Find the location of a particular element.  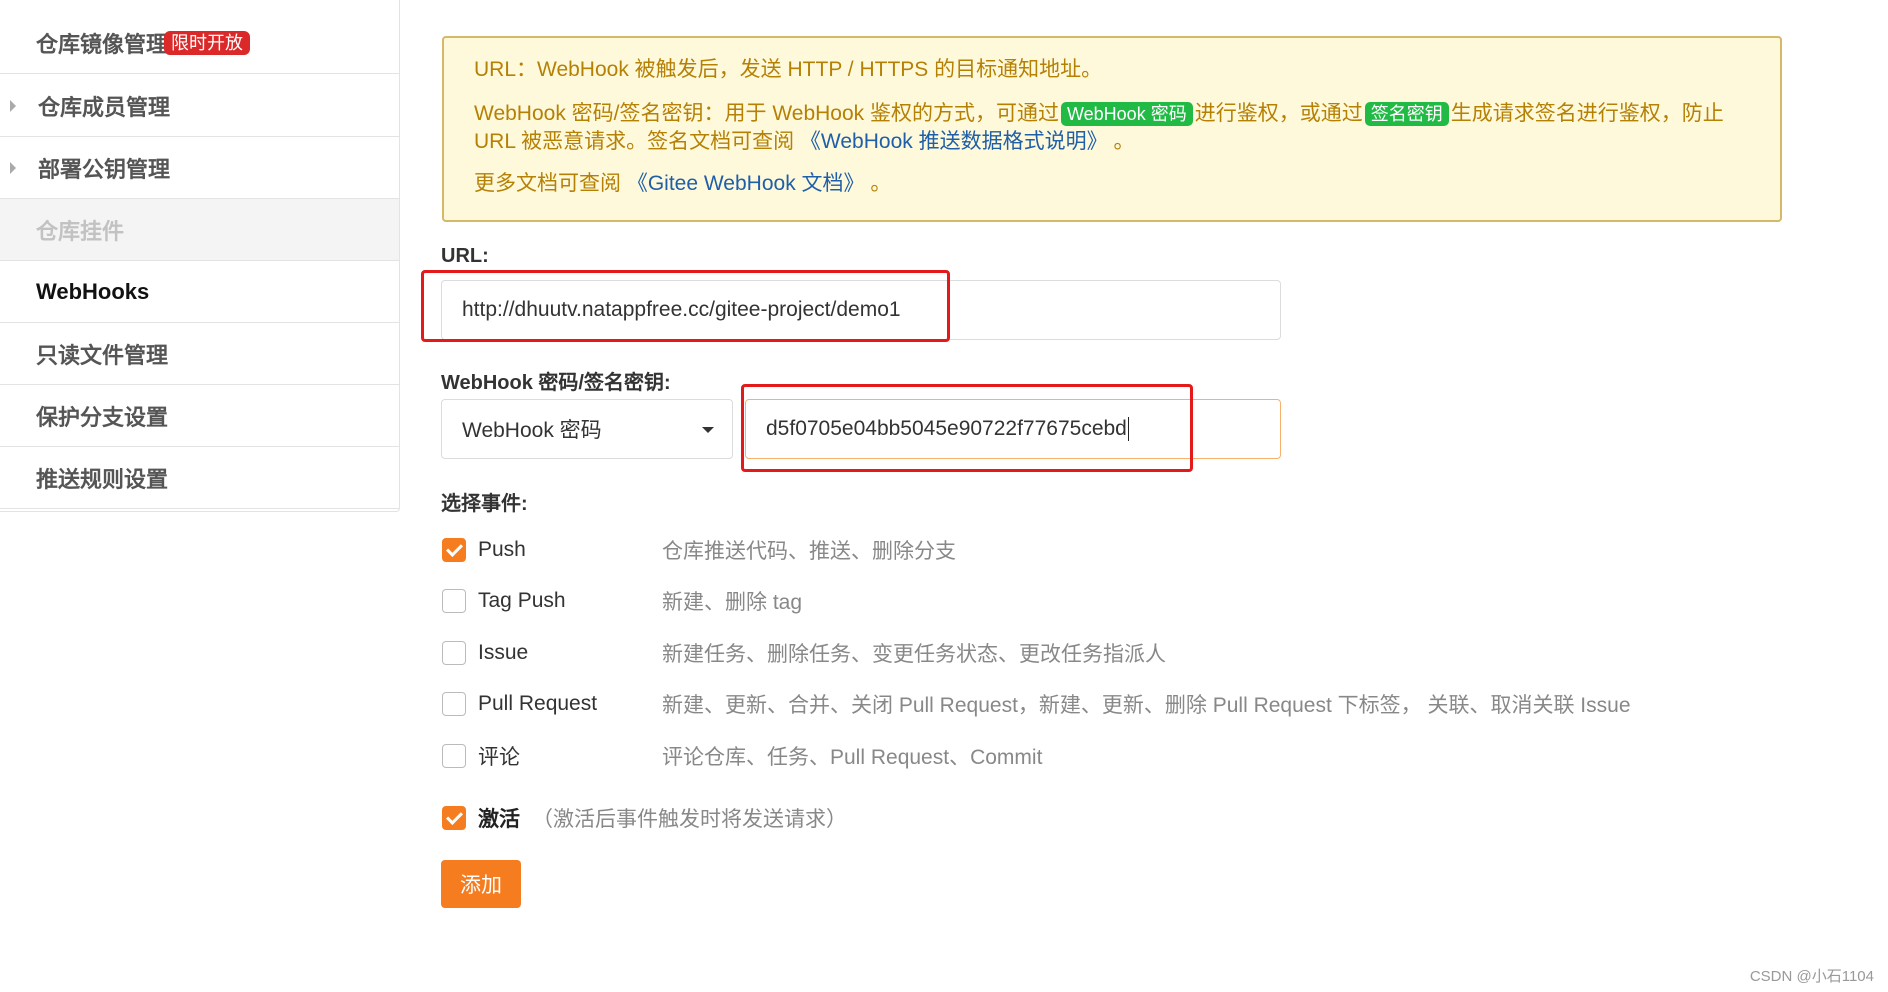

notice-text: WebHook 密码/签名密钥：用于 WebHook 鉴权的方式，可通过 is located at coordinates (766, 113).